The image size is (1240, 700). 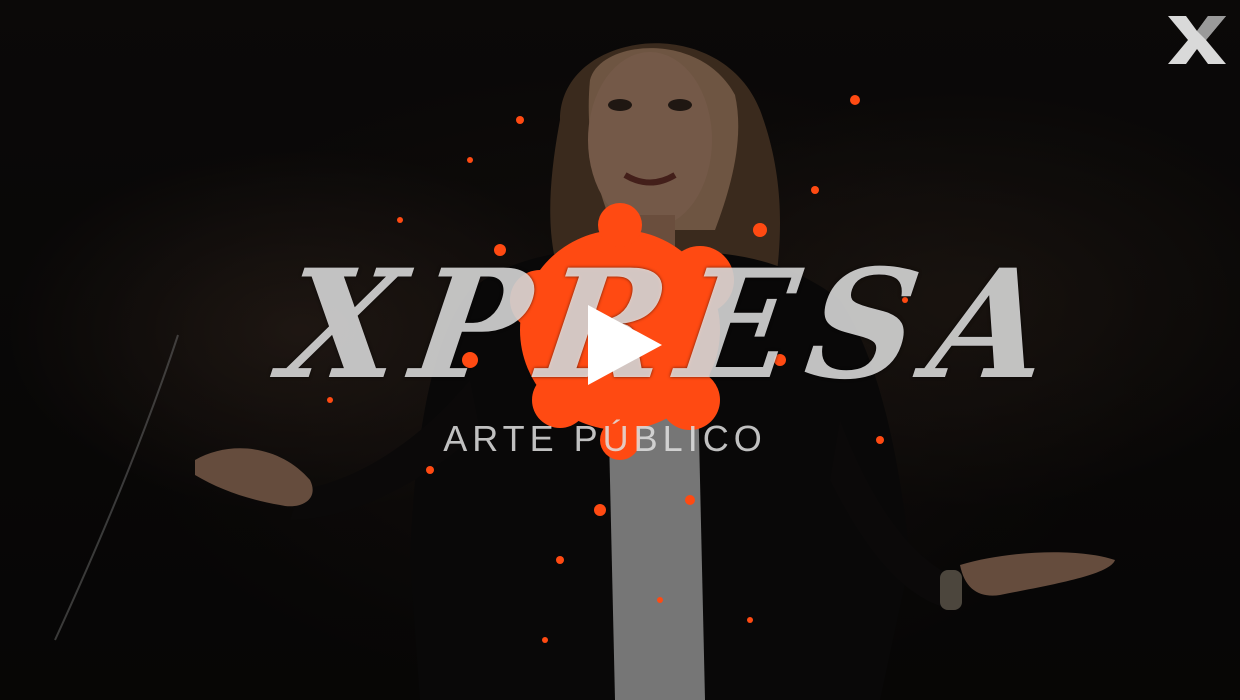 What do you see at coordinates (1197, 40) in the screenshot?
I see `x-logo-icon` at bounding box center [1197, 40].